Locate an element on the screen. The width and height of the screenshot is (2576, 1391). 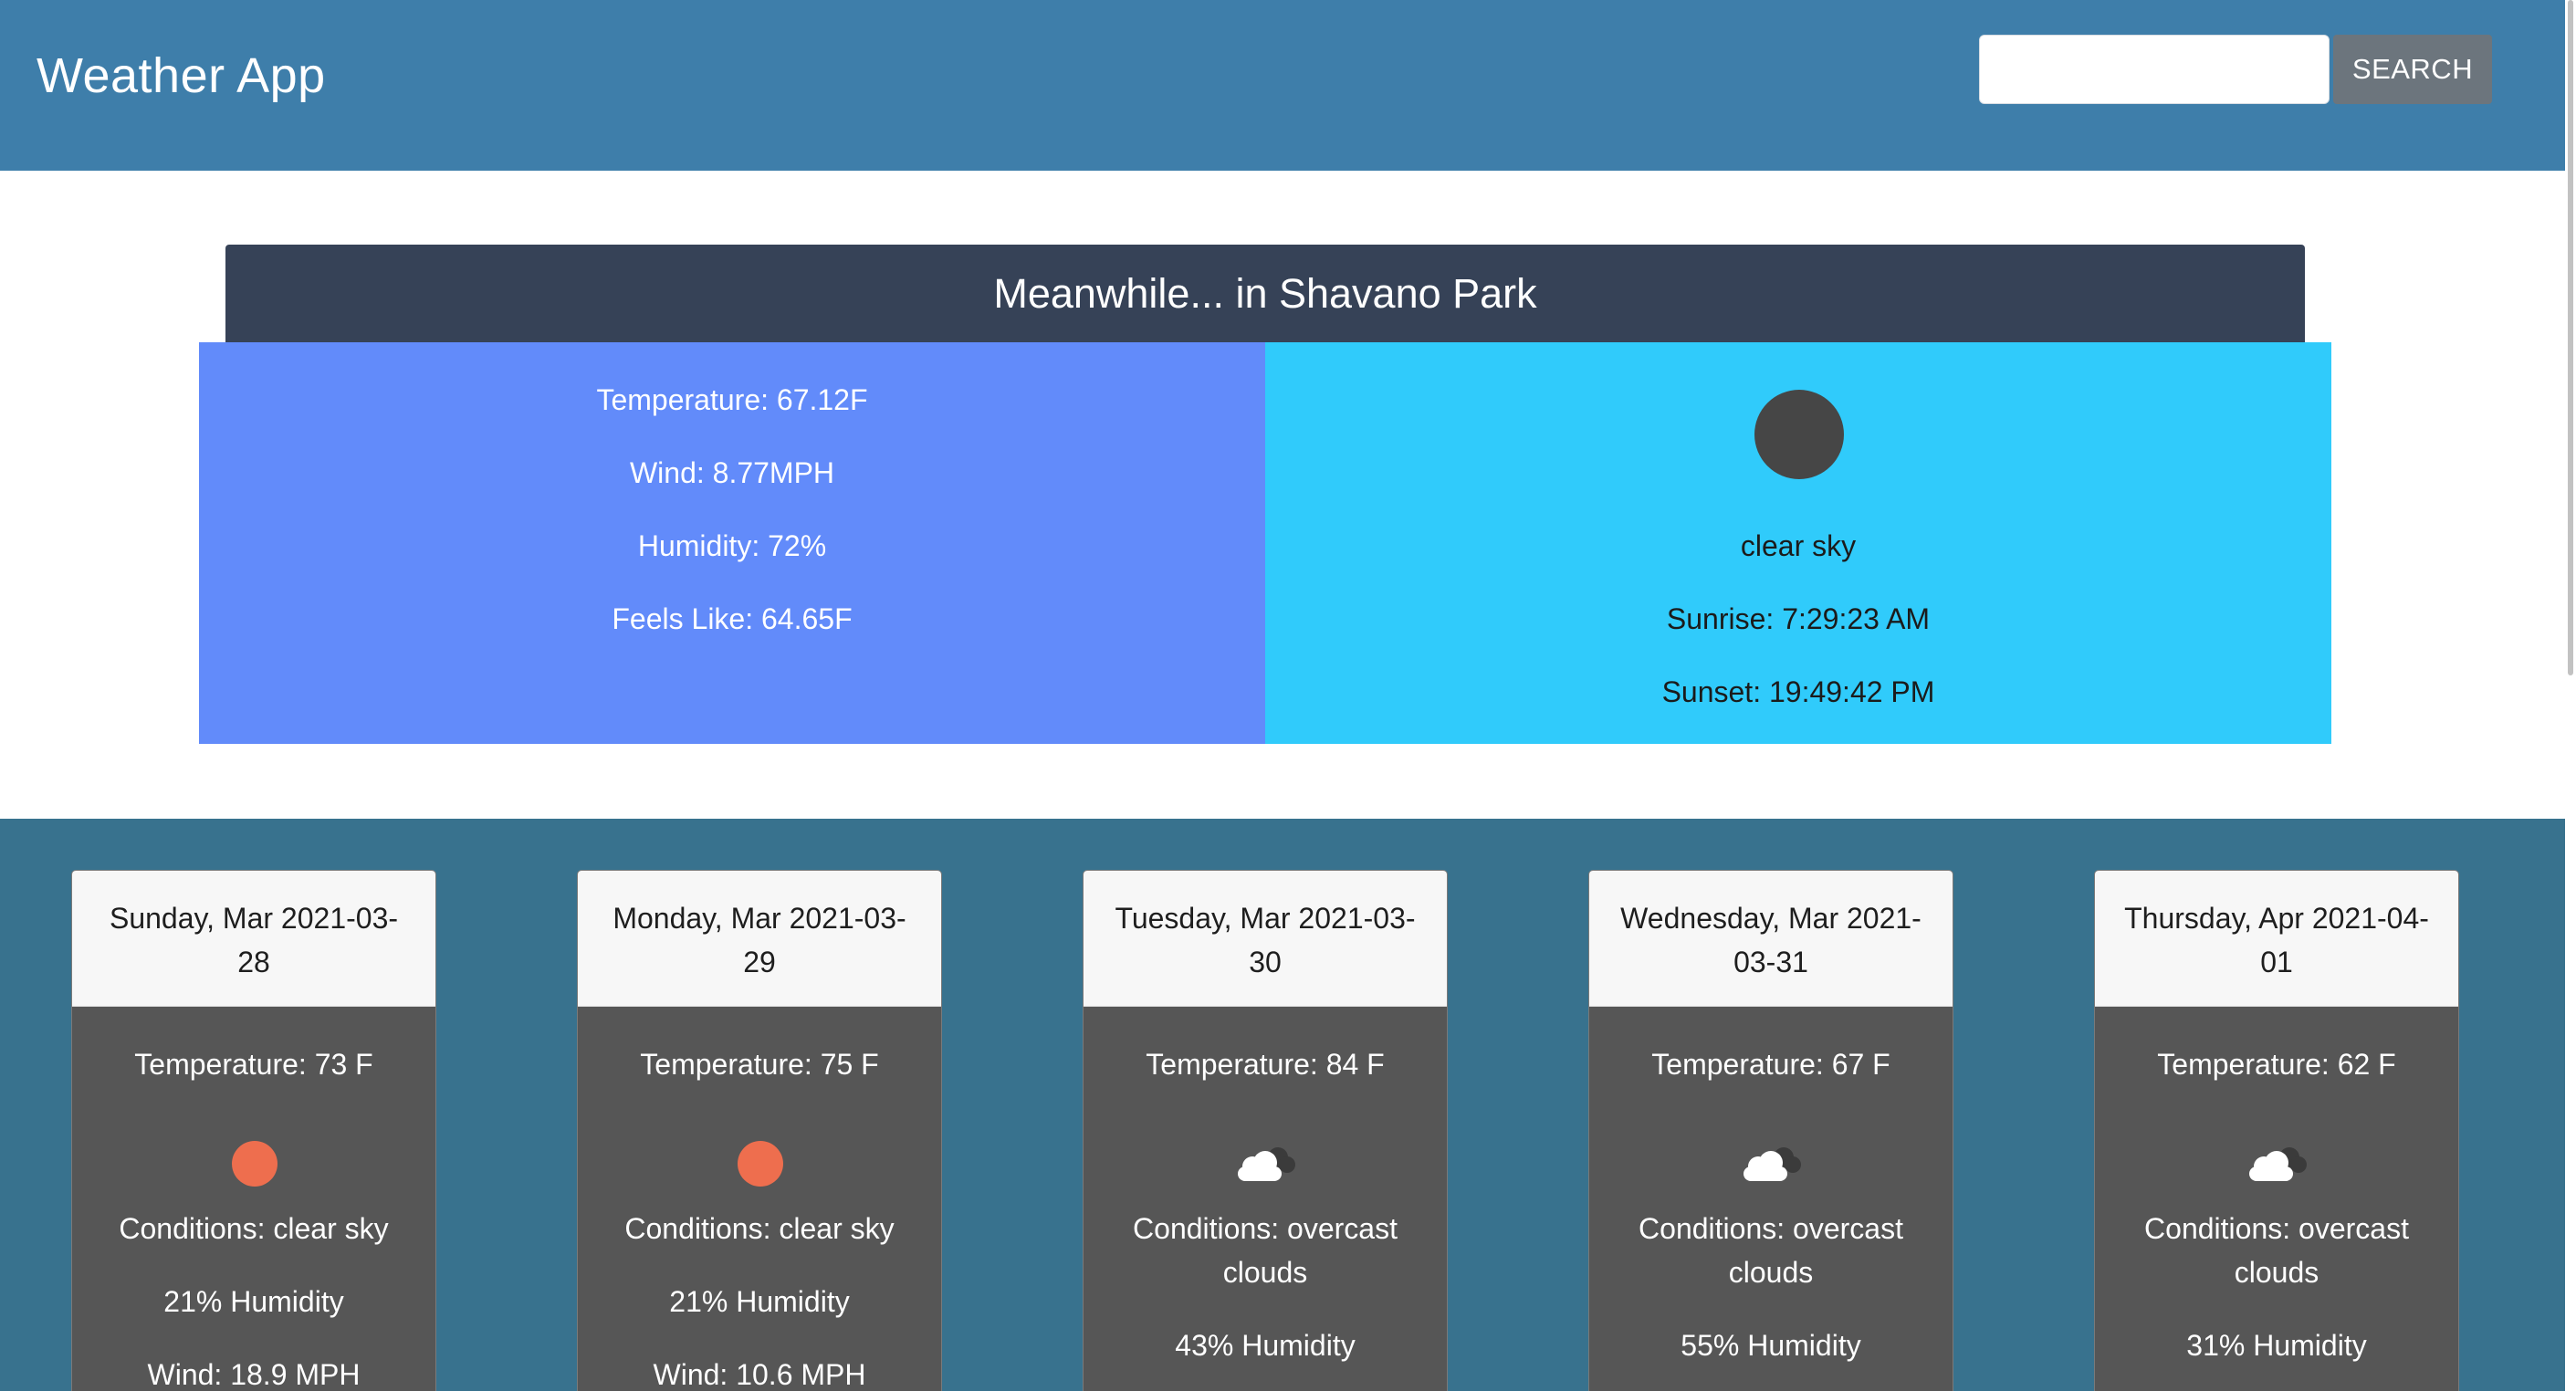
search-input is located at coordinates (2155, 69).